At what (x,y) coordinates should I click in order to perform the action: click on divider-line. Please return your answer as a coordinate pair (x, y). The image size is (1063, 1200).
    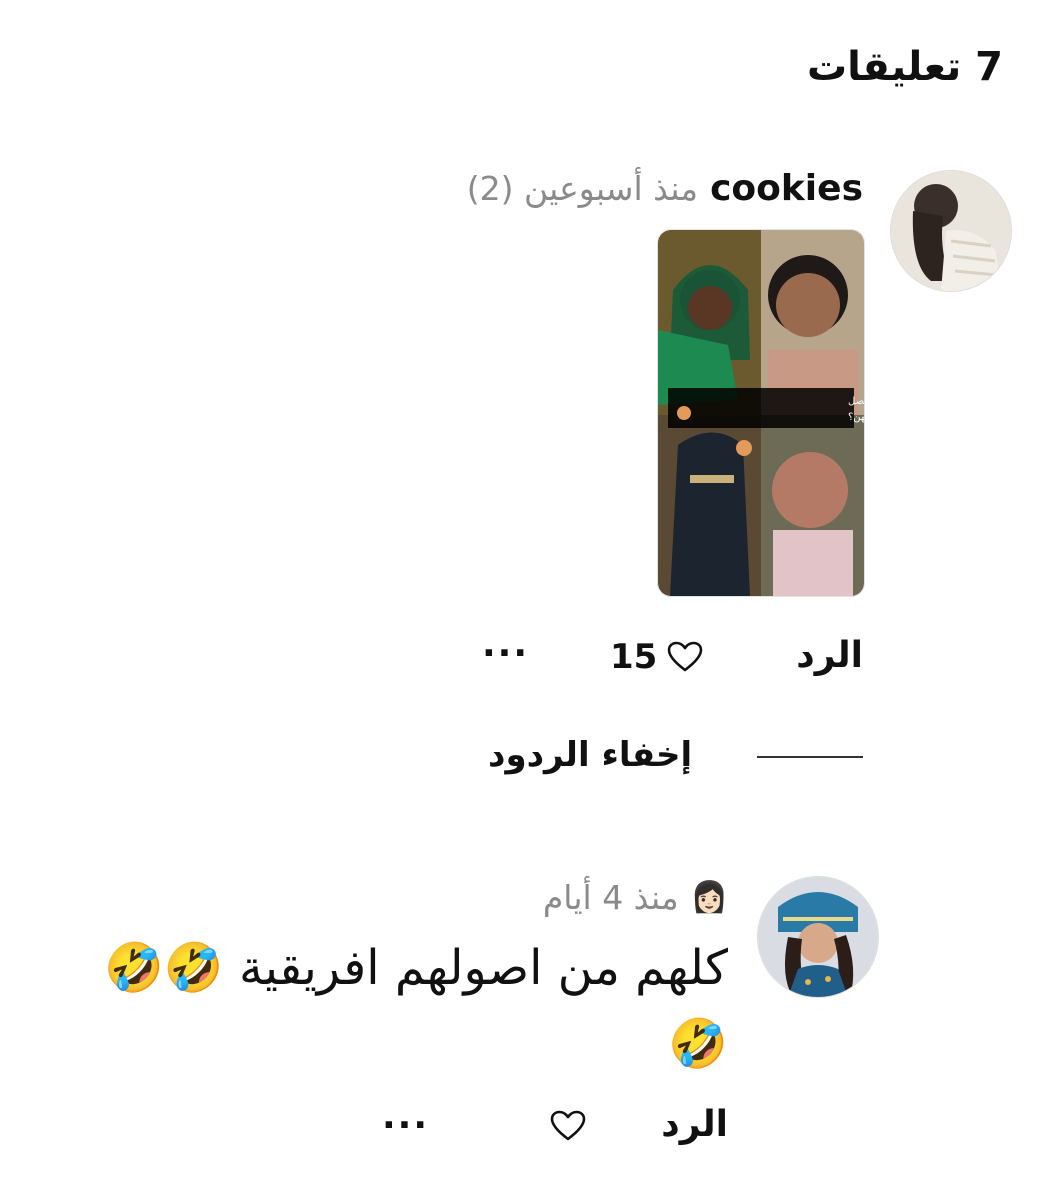
    Looking at the image, I should click on (810, 757).